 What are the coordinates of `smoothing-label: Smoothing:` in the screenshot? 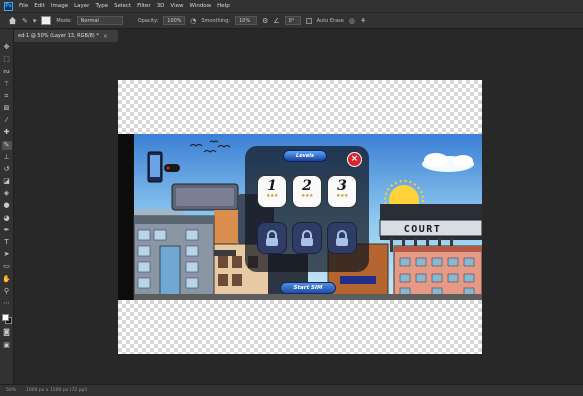 It's located at (216, 20).